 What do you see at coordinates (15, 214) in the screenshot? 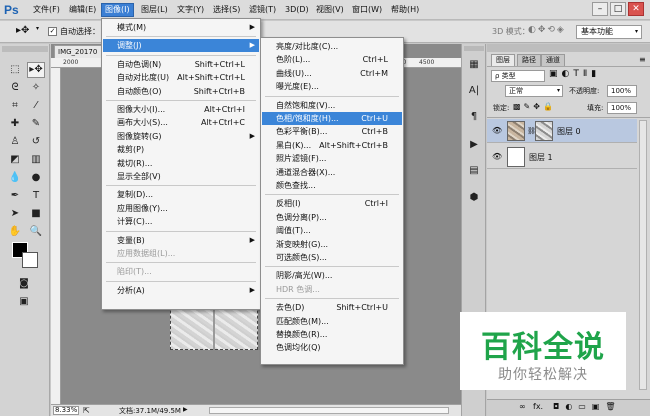
I see `path-selection-icon: ➤` at bounding box center [15, 214].